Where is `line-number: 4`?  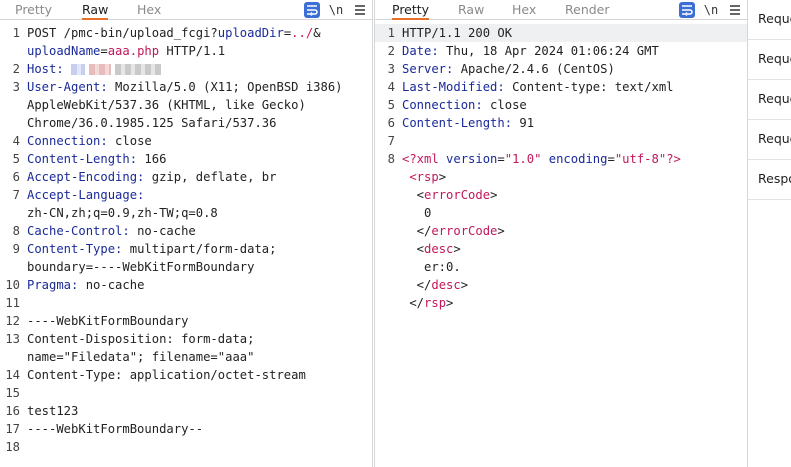
line-number: 4 is located at coordinates (16, 141).